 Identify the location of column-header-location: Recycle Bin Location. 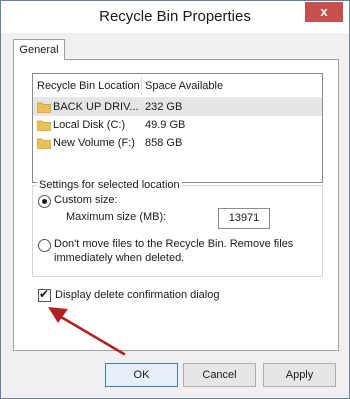
(88, 86).